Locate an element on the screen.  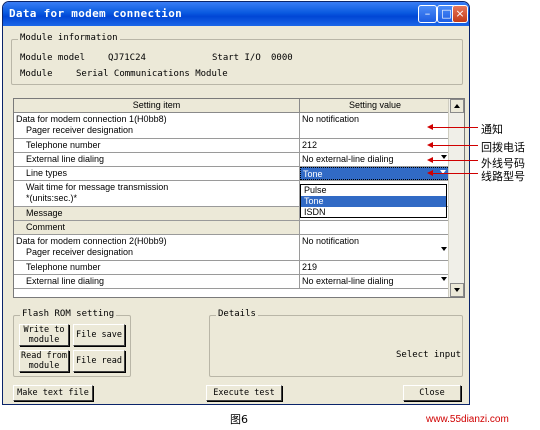
flash-rom-title: Flash ROM setting is located at coordinates (68, 314).